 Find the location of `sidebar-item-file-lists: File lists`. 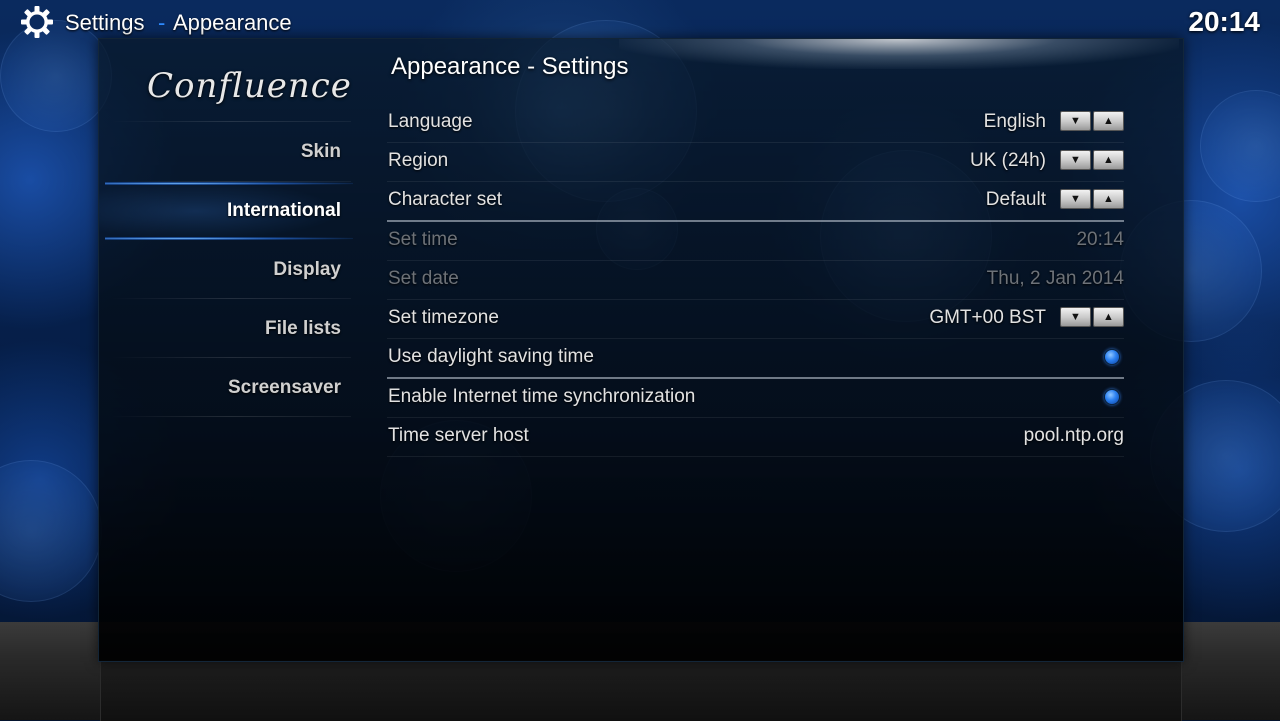

sidebar-item-file-lists: File lists is located at coordinates (220, 329).